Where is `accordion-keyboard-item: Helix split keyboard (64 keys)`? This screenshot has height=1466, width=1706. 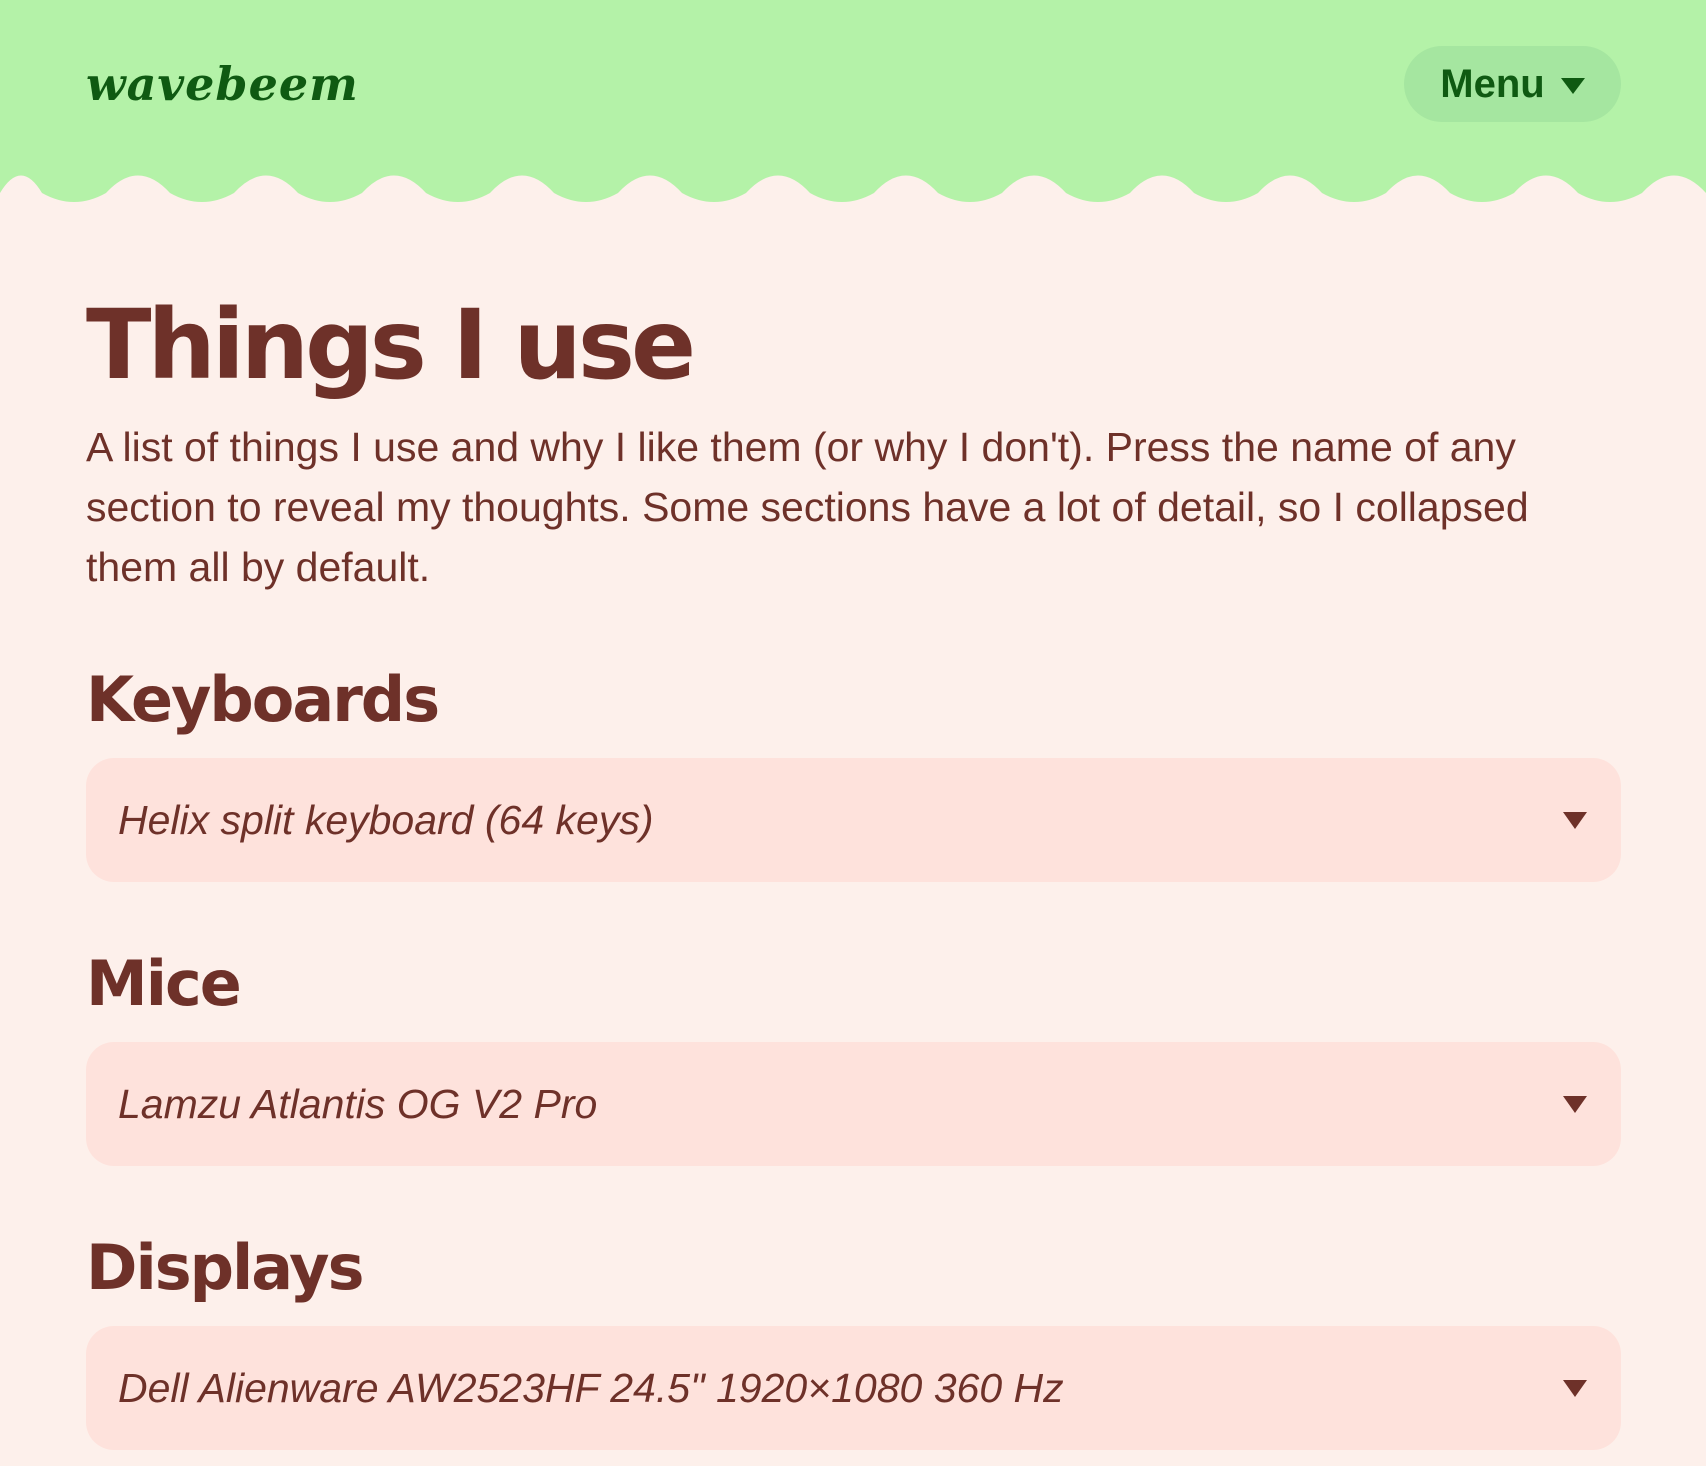
accordion-keyboard-item: Helix split keyboard (64 keys) is located at coordinates (853, 820).